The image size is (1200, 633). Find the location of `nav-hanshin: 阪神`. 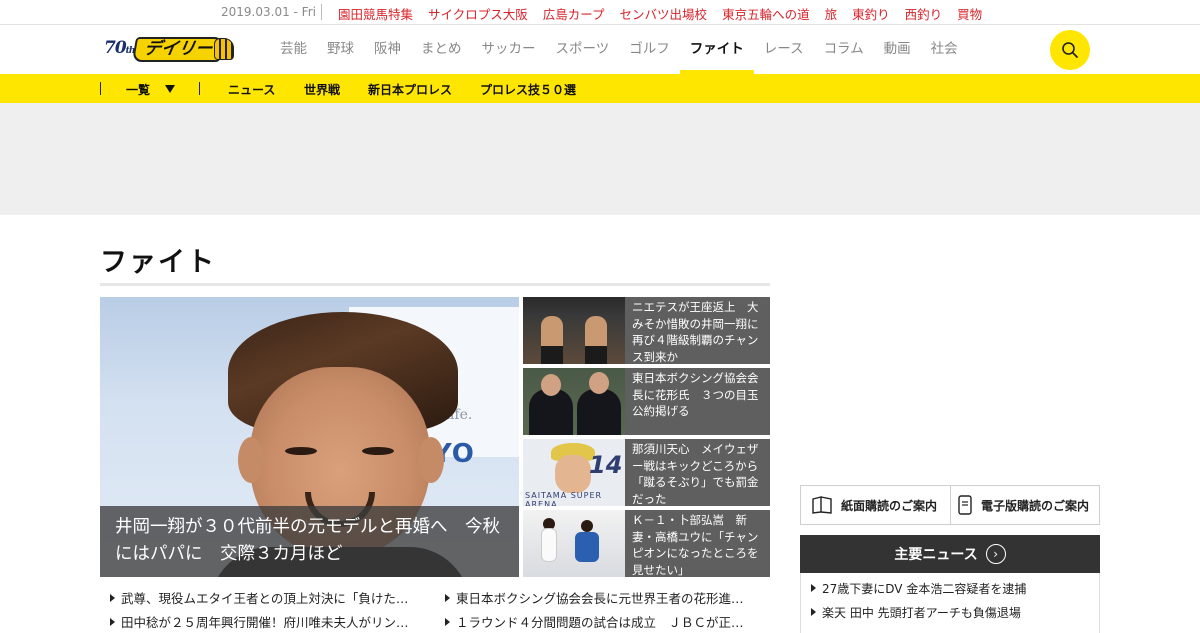

nav-hanshin: 阪神 is located at coordinates (387, 49).